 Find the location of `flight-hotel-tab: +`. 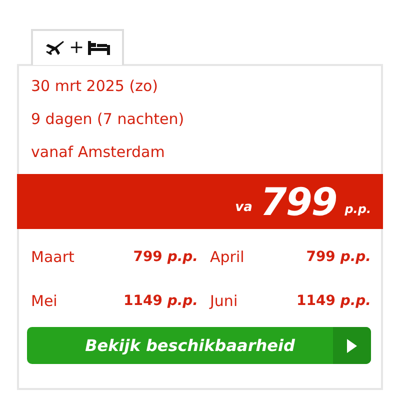

flight-hotel-tab: + is located at coordinates (77, 47).